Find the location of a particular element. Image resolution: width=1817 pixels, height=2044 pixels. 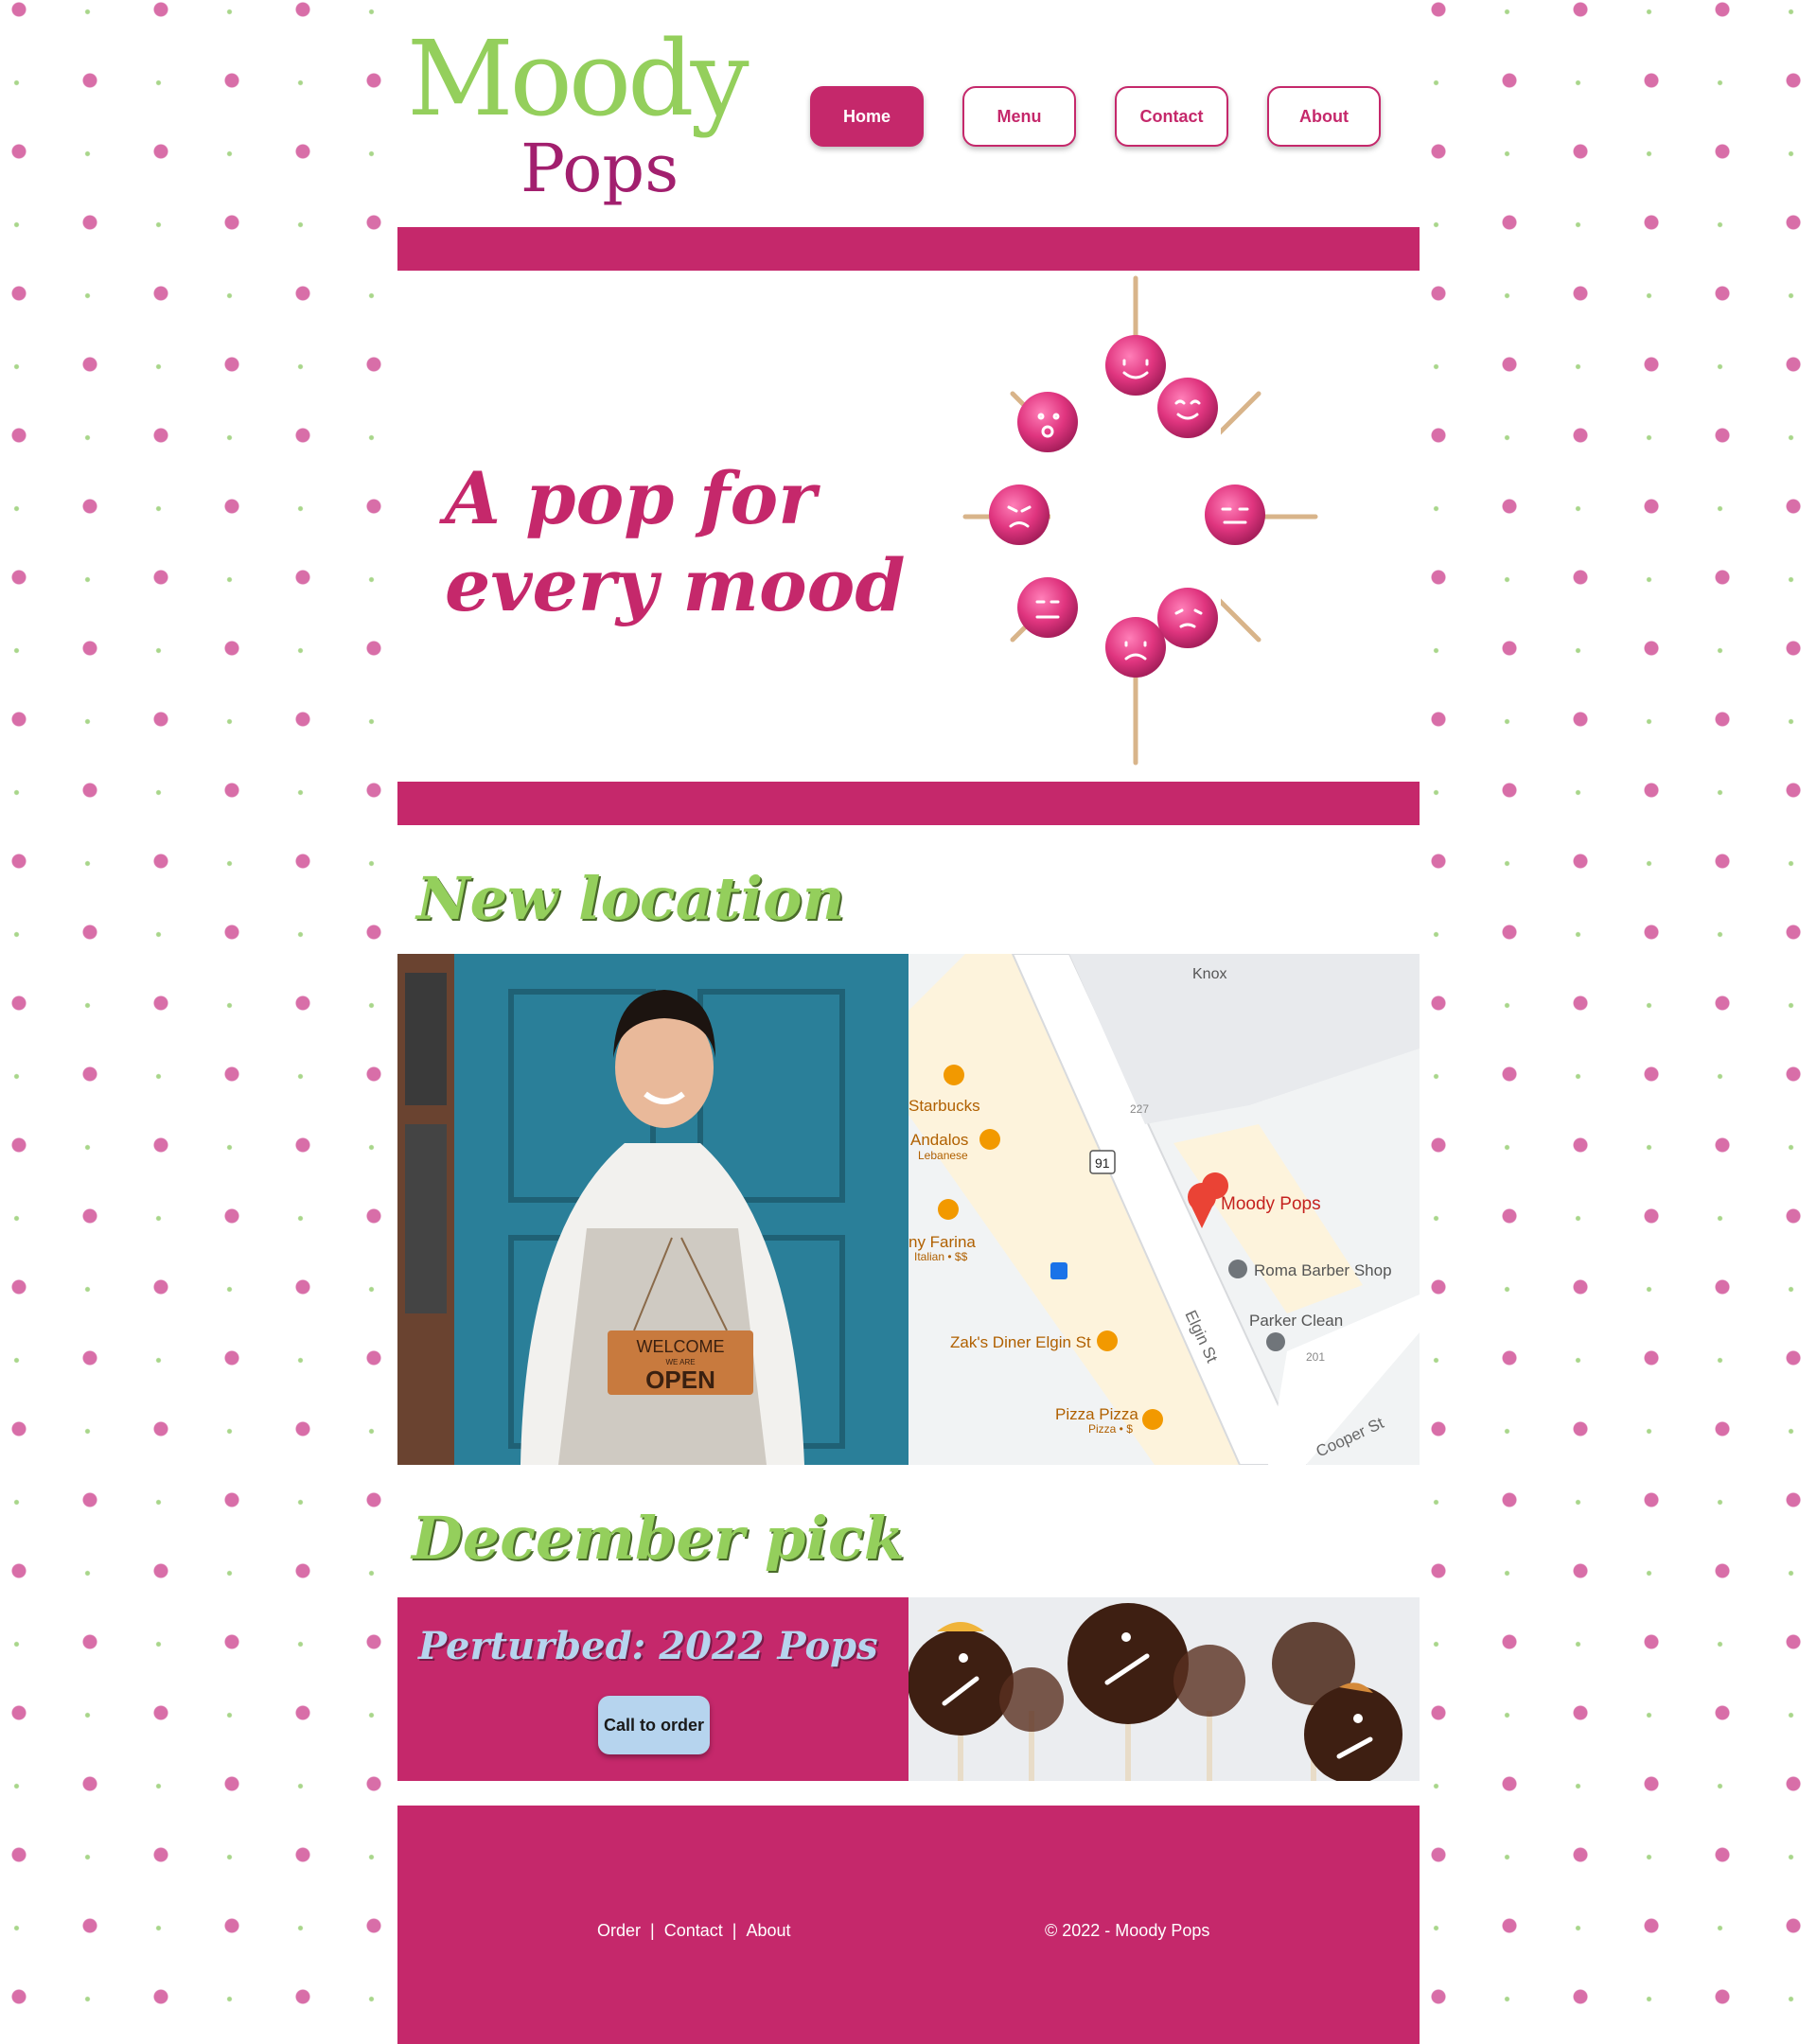

map-label-201: 201 is located at coordinates (1315, 1357).